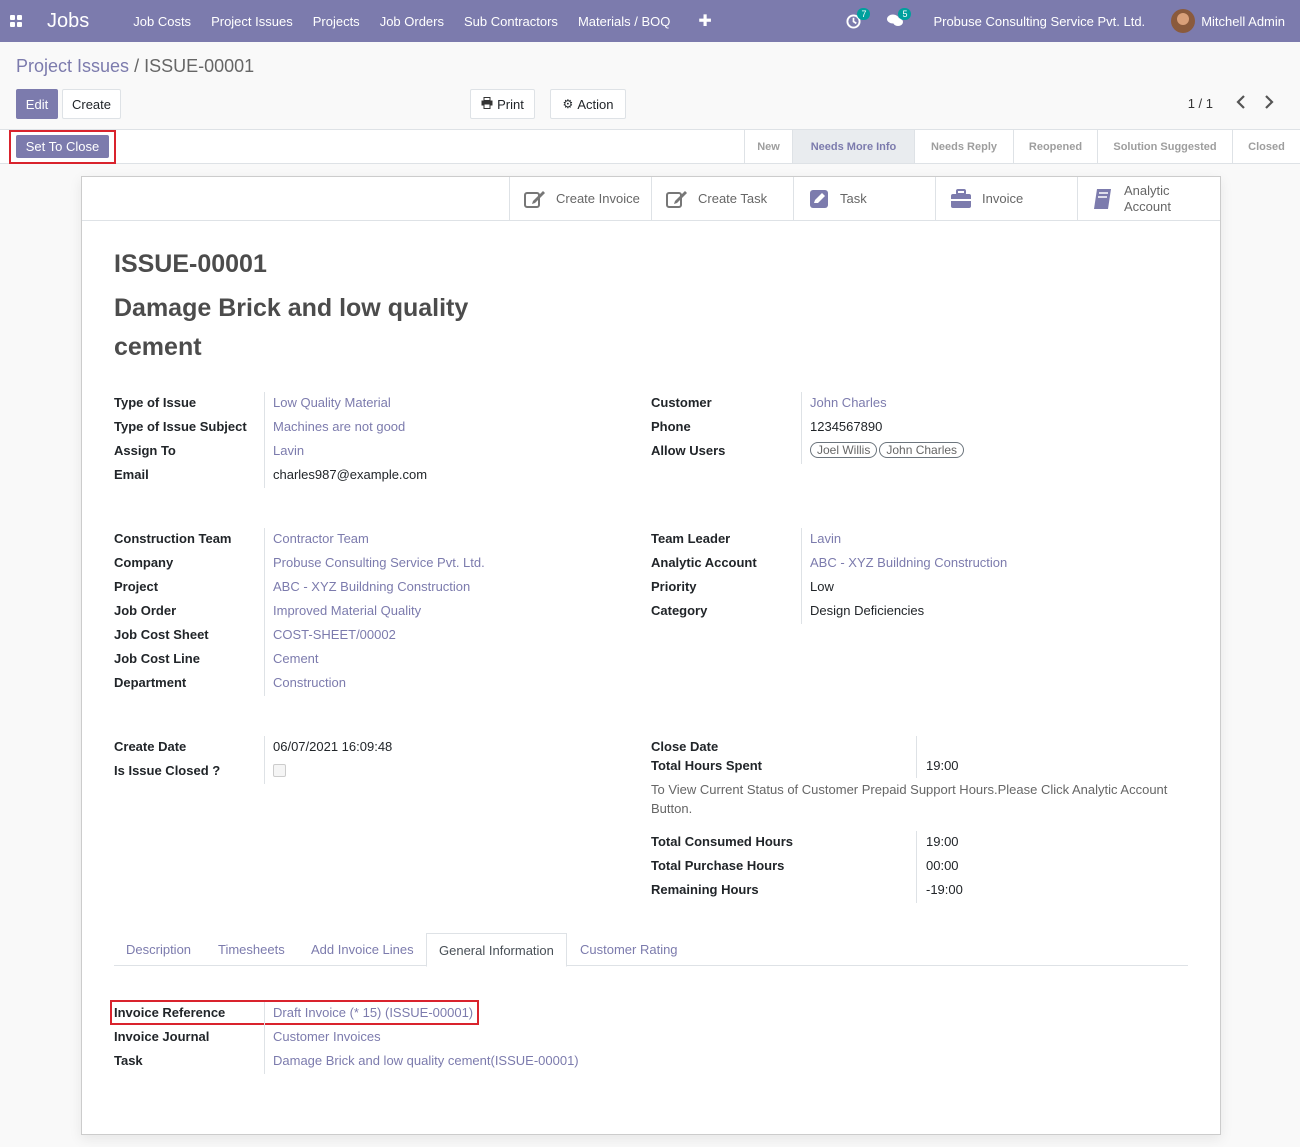  What do you see at coordinates (252, 21) in the screenshot?
I see `menu-project-issues: Project Issues` at bounding box center [252, 21].